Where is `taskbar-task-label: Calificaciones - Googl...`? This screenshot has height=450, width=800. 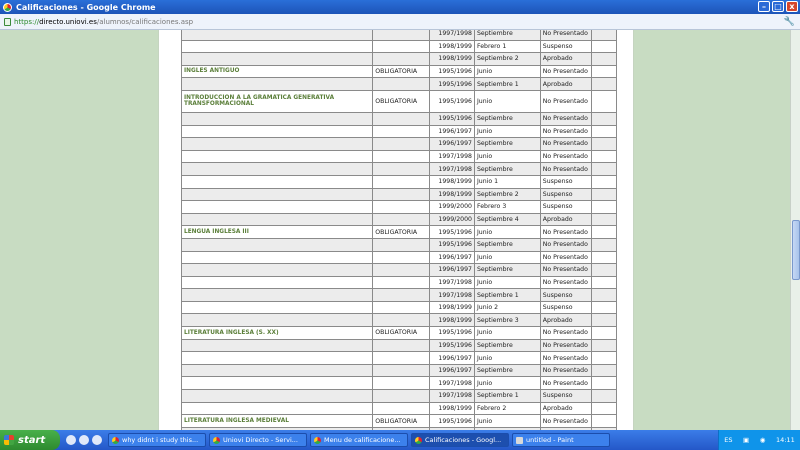
taskbar-task-label: Calificaciones - Googl... is located at coordinates (463, 440).